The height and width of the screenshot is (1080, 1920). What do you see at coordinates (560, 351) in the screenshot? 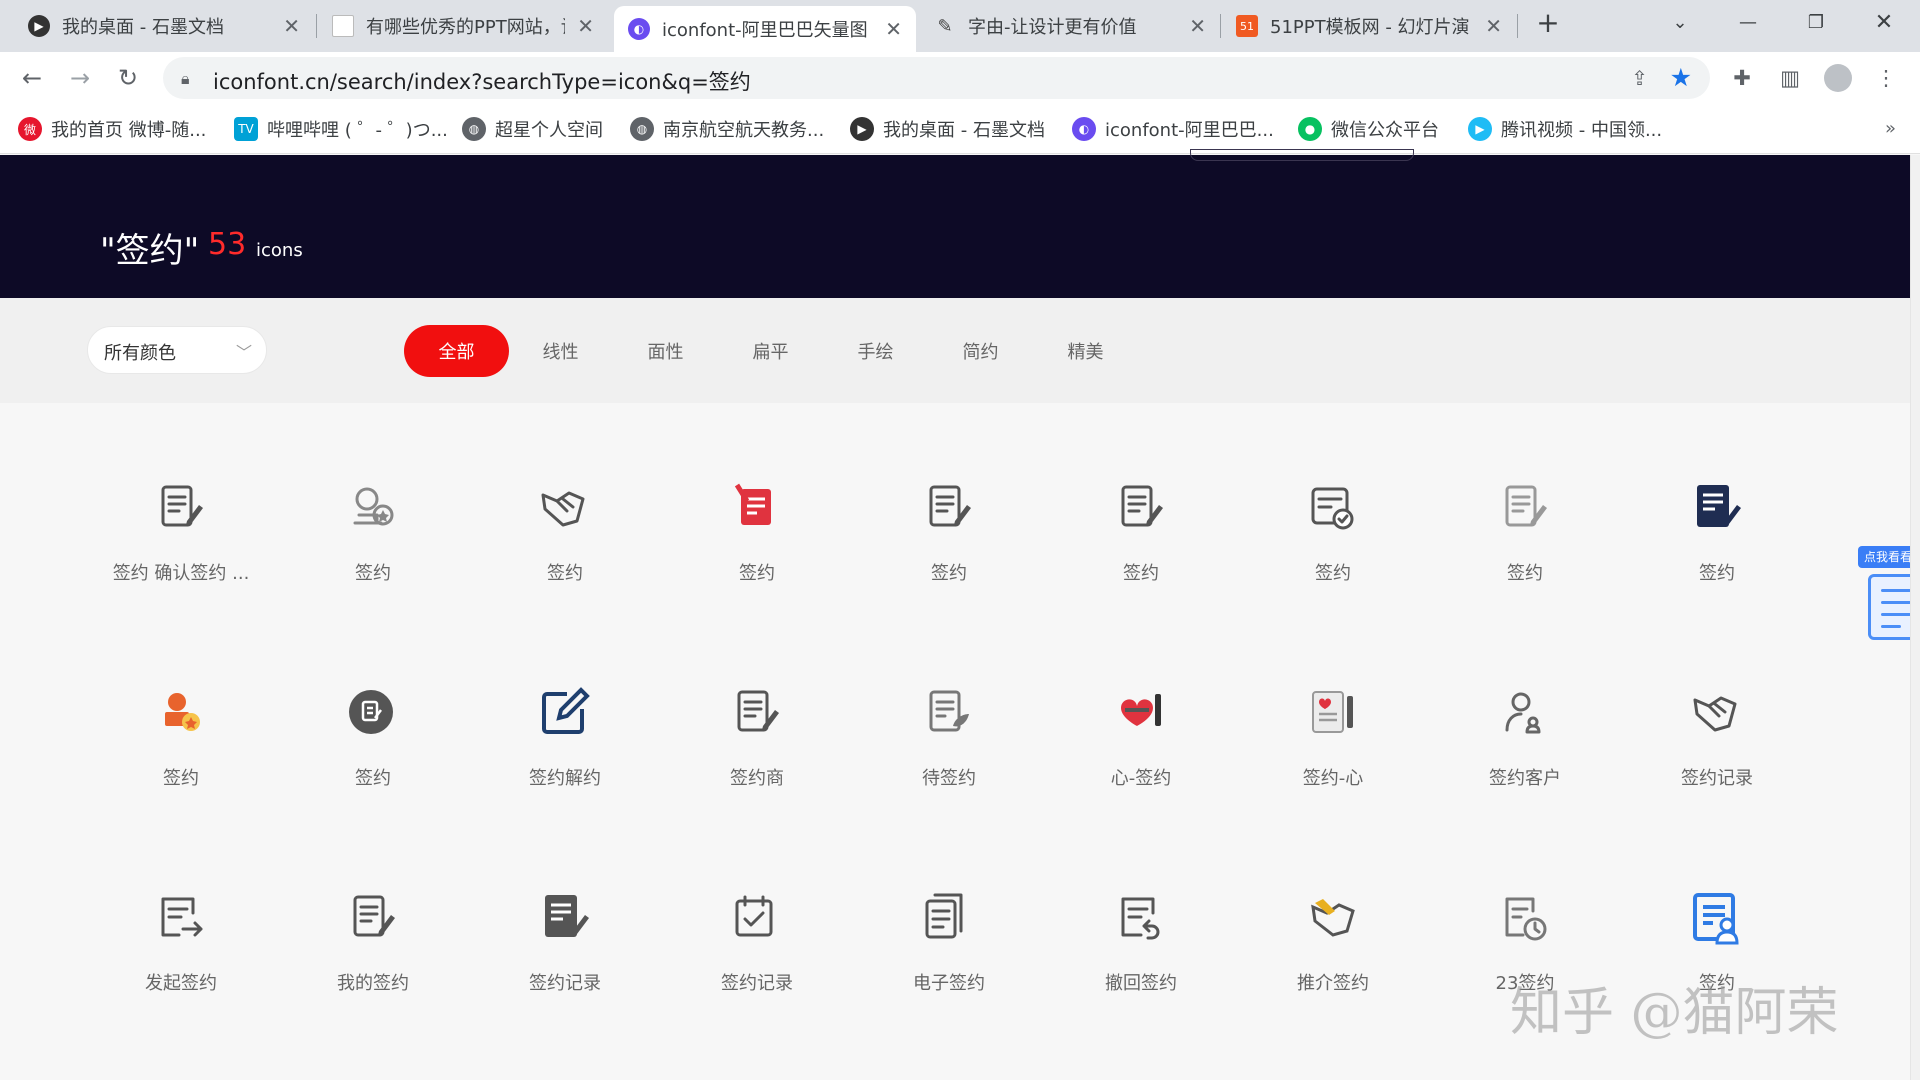
I see `style-filter-linear: 线性` at bounding box center [560, 351].